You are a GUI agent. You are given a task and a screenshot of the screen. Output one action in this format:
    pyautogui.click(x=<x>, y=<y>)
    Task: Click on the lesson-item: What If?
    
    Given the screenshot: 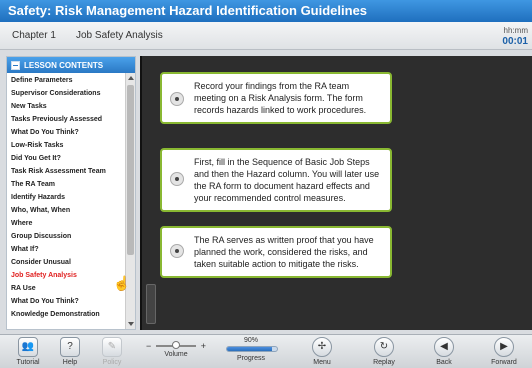 What is the action you would take?
    pyautogui.click(x=73, y=249)
    